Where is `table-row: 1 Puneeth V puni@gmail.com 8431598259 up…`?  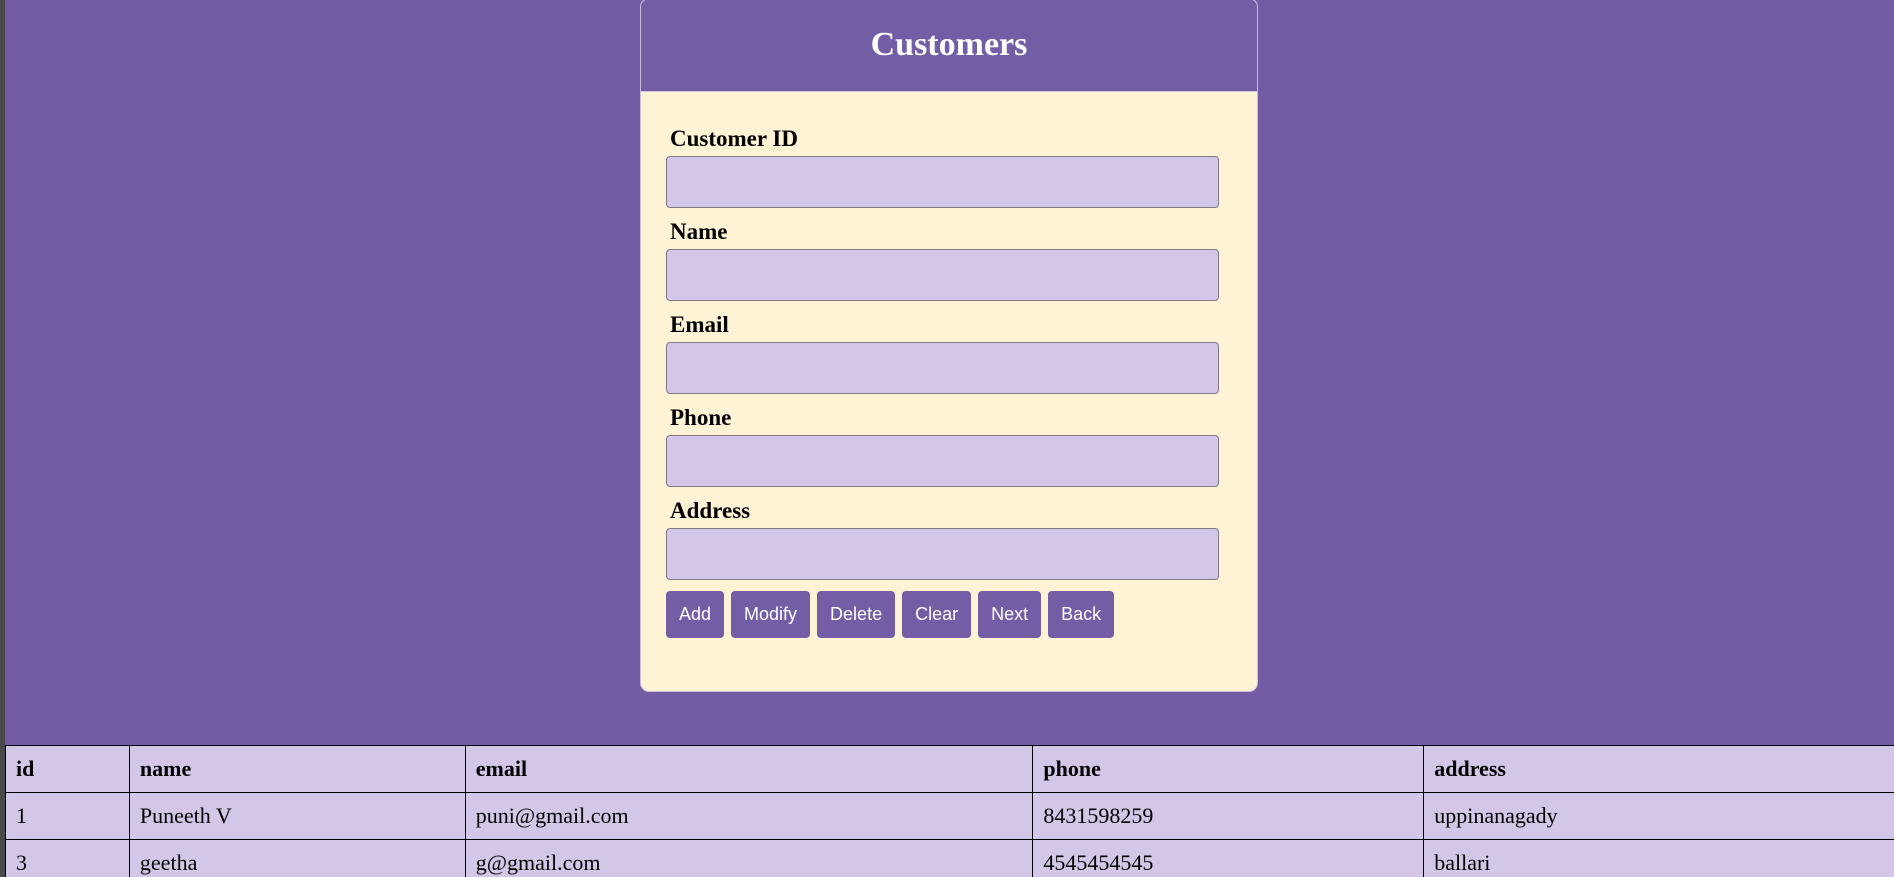 table-row: 1 Puneeth V puni@gmail.com 8431598259 up… is located at coordinates (949, 816).